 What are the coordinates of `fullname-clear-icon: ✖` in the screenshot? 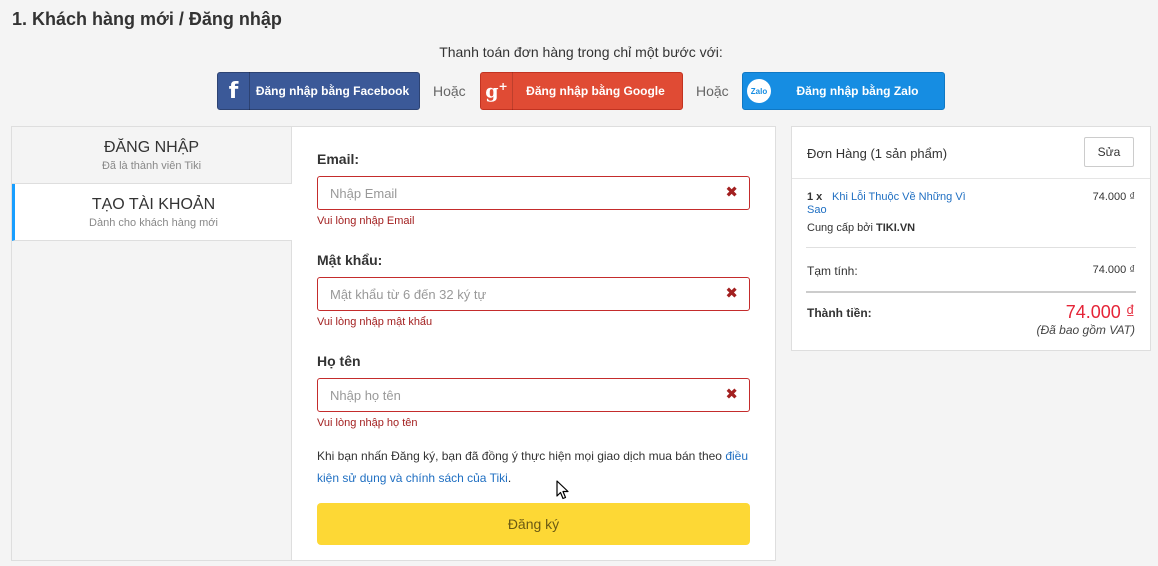 It's located at (731, 395).